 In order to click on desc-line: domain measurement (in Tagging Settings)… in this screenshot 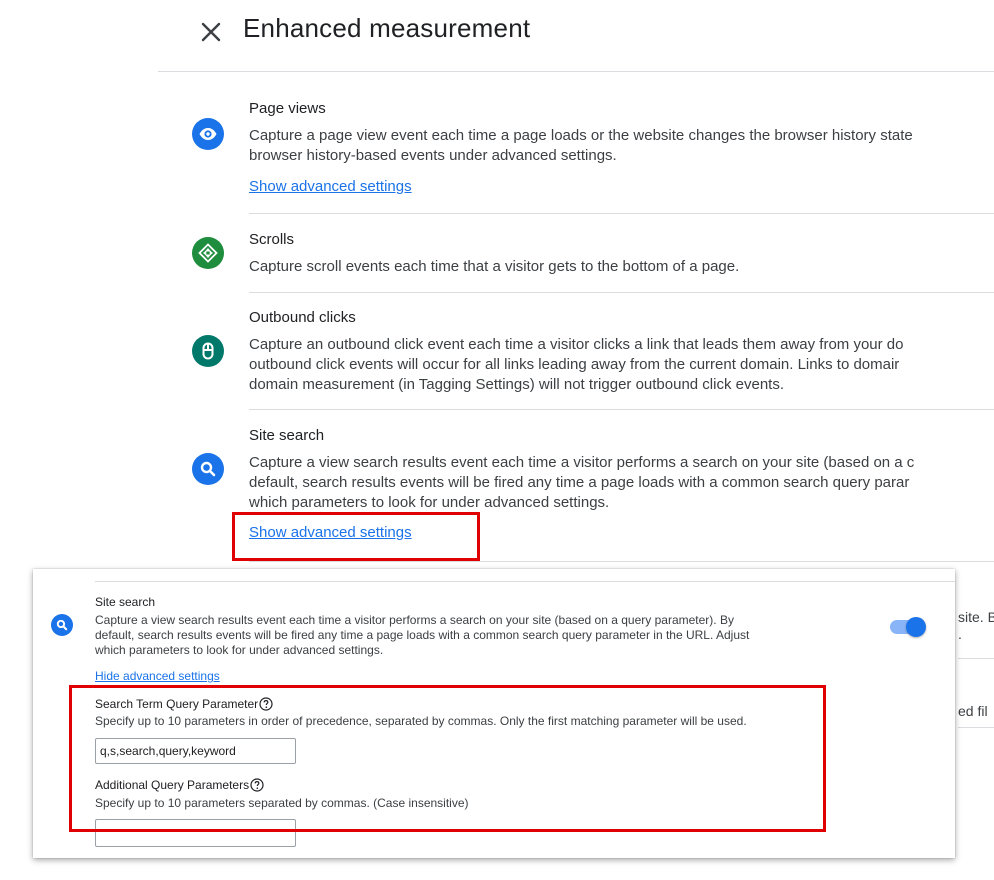, I will do `click(517, 384)`.